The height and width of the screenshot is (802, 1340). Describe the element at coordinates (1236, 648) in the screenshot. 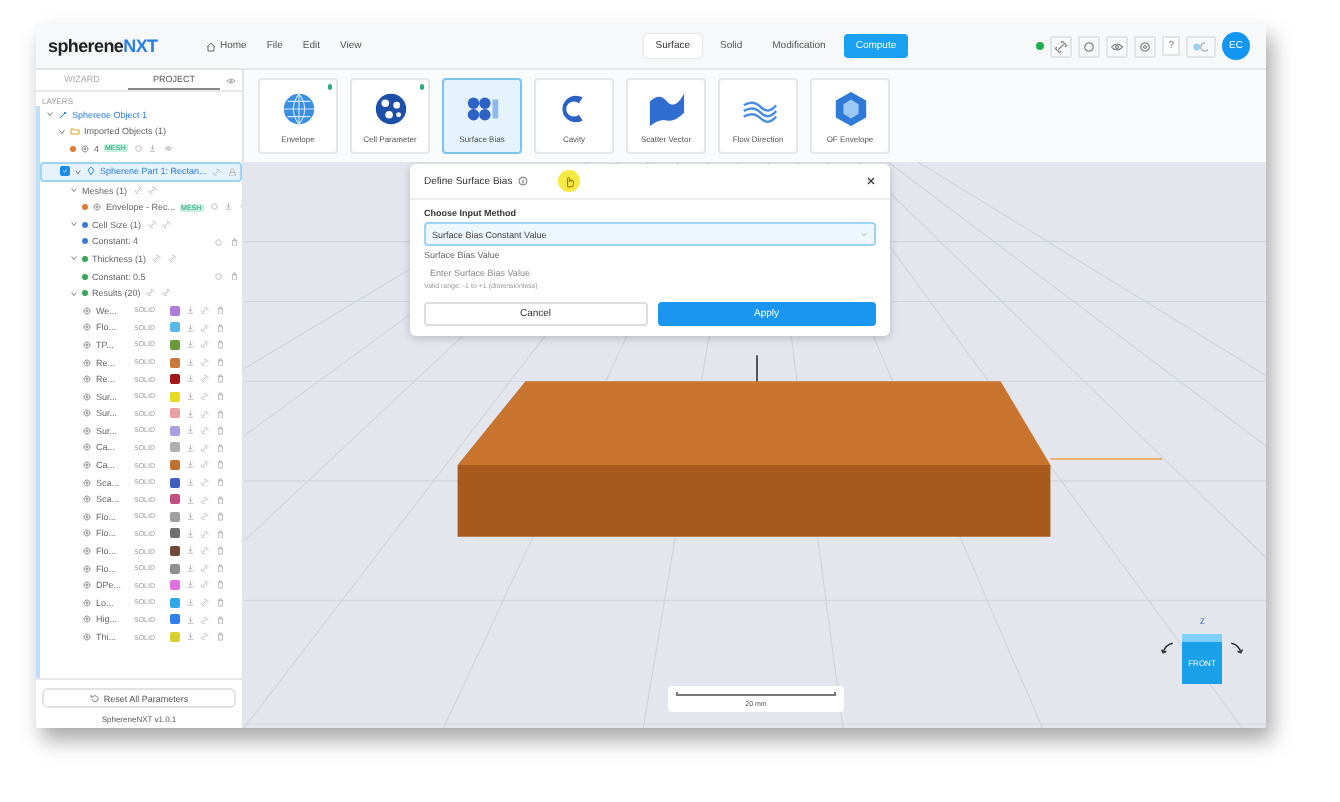

I see `rotate-right-icon` at that location.